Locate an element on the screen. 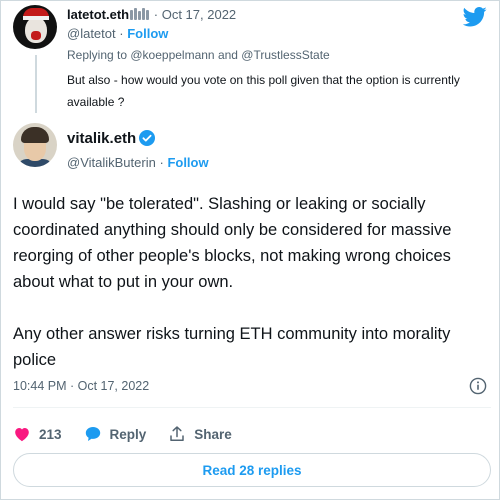  tweet-date: Oct 17, 2022 is located at coordinates (199, 14).